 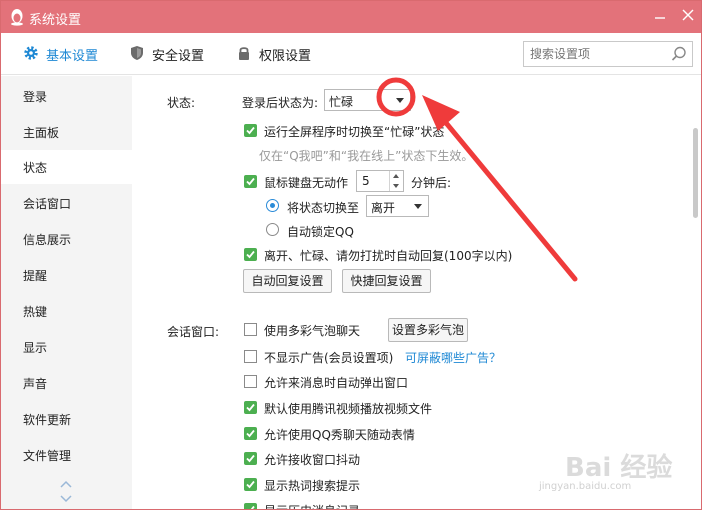 I want to click on tencent-video-checkbox, so click(x=250, y=407).